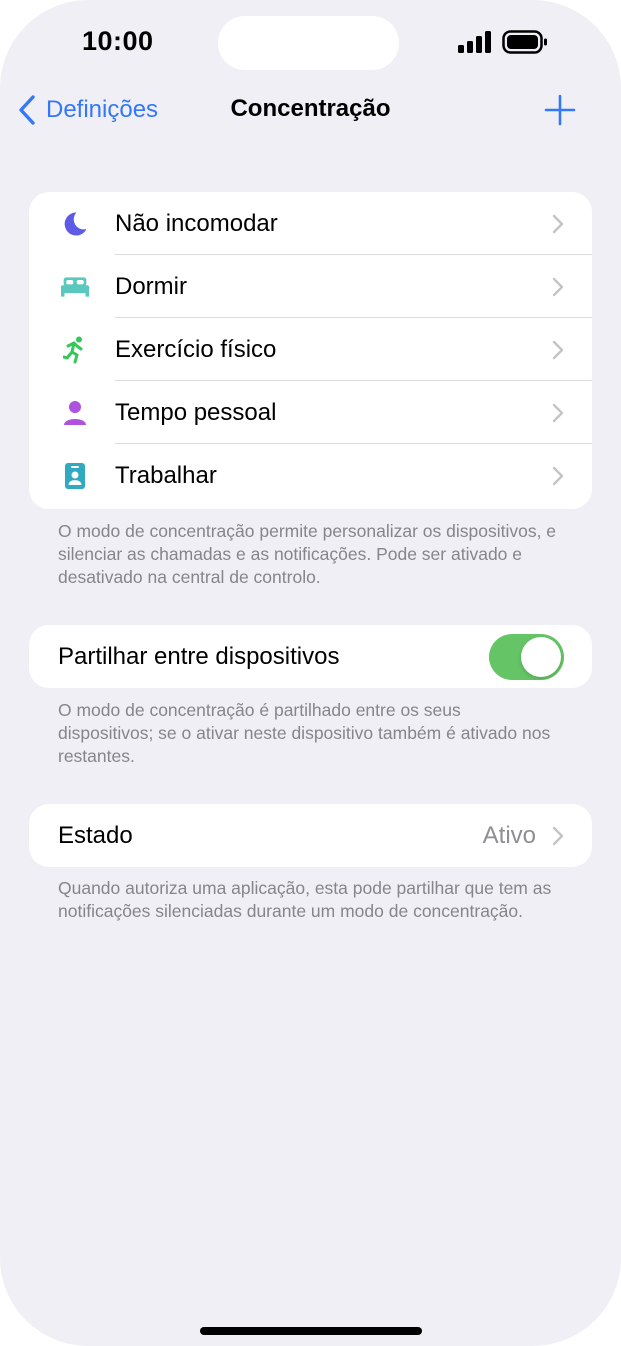 This screenshot has height=1346, width=621. What do you see at coordinates (308, 43) in the screenshot?
I see `dynamic-island` at bounding box center [308, 43].